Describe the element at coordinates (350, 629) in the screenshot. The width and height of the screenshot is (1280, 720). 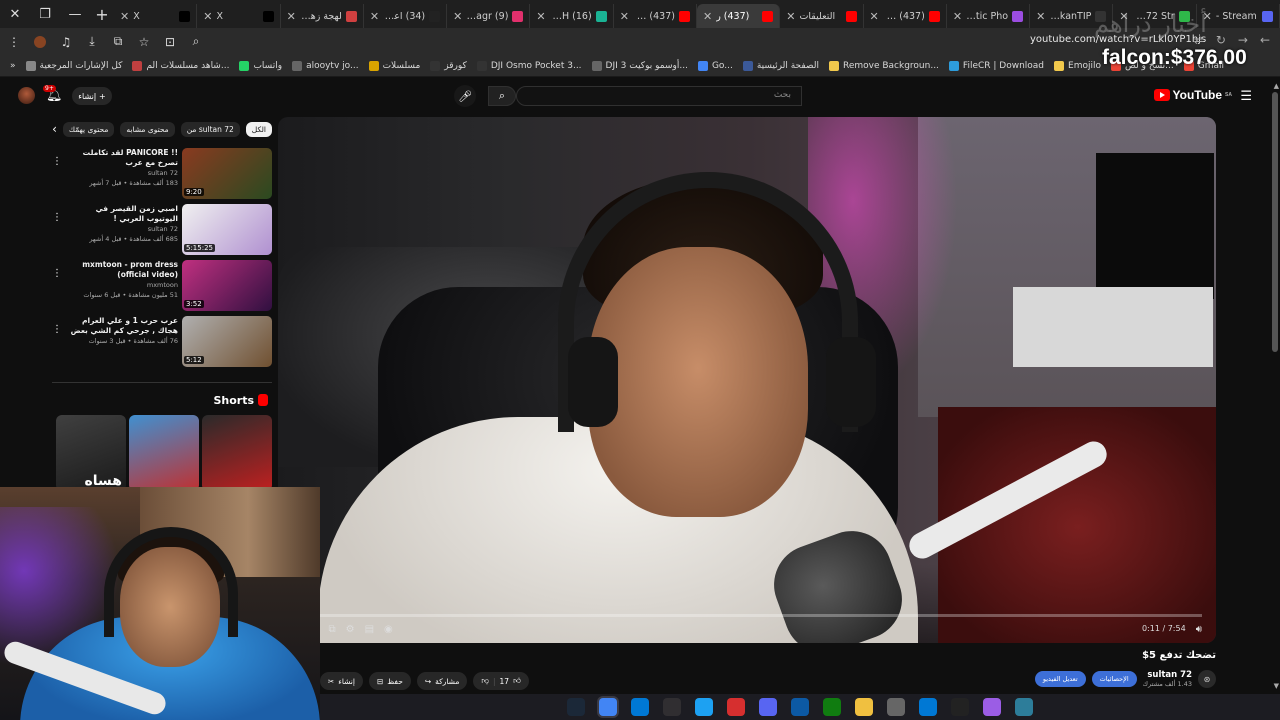
I see `settings-gear-icon: ⚙` at that location.